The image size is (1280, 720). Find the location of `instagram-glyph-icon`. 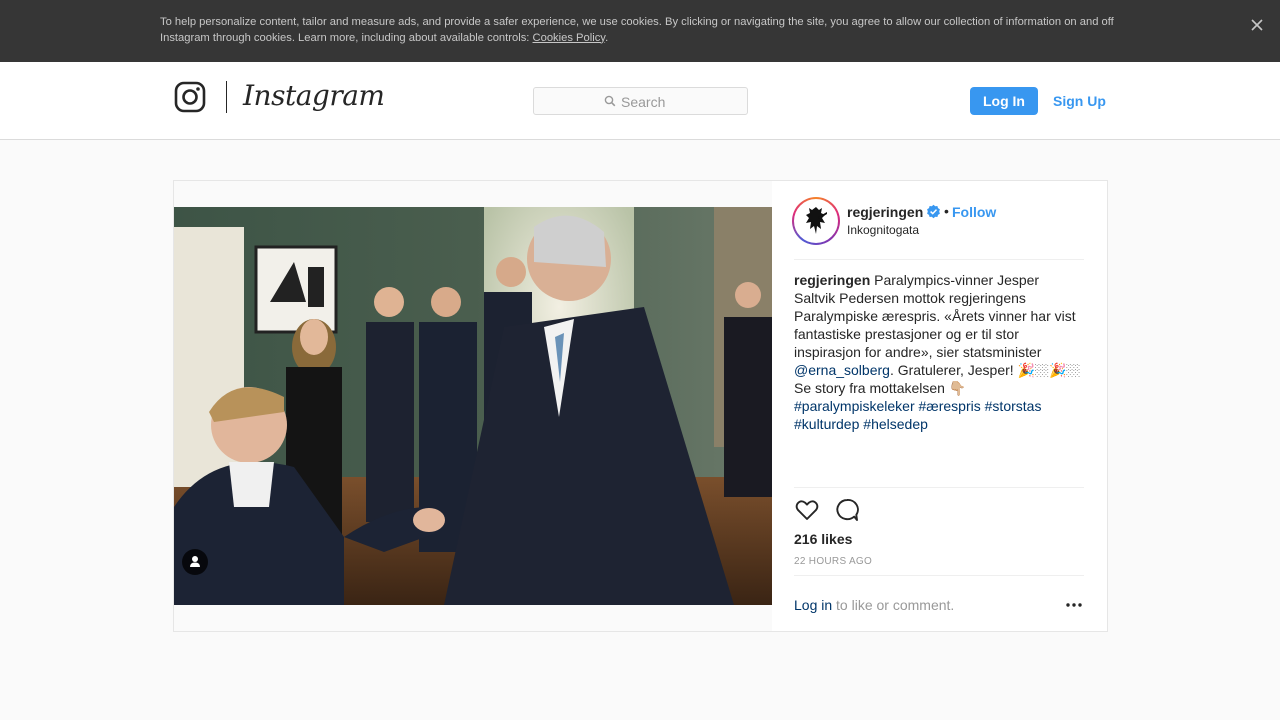

instagram-glyph-icon is located at coordinates (190, 97).